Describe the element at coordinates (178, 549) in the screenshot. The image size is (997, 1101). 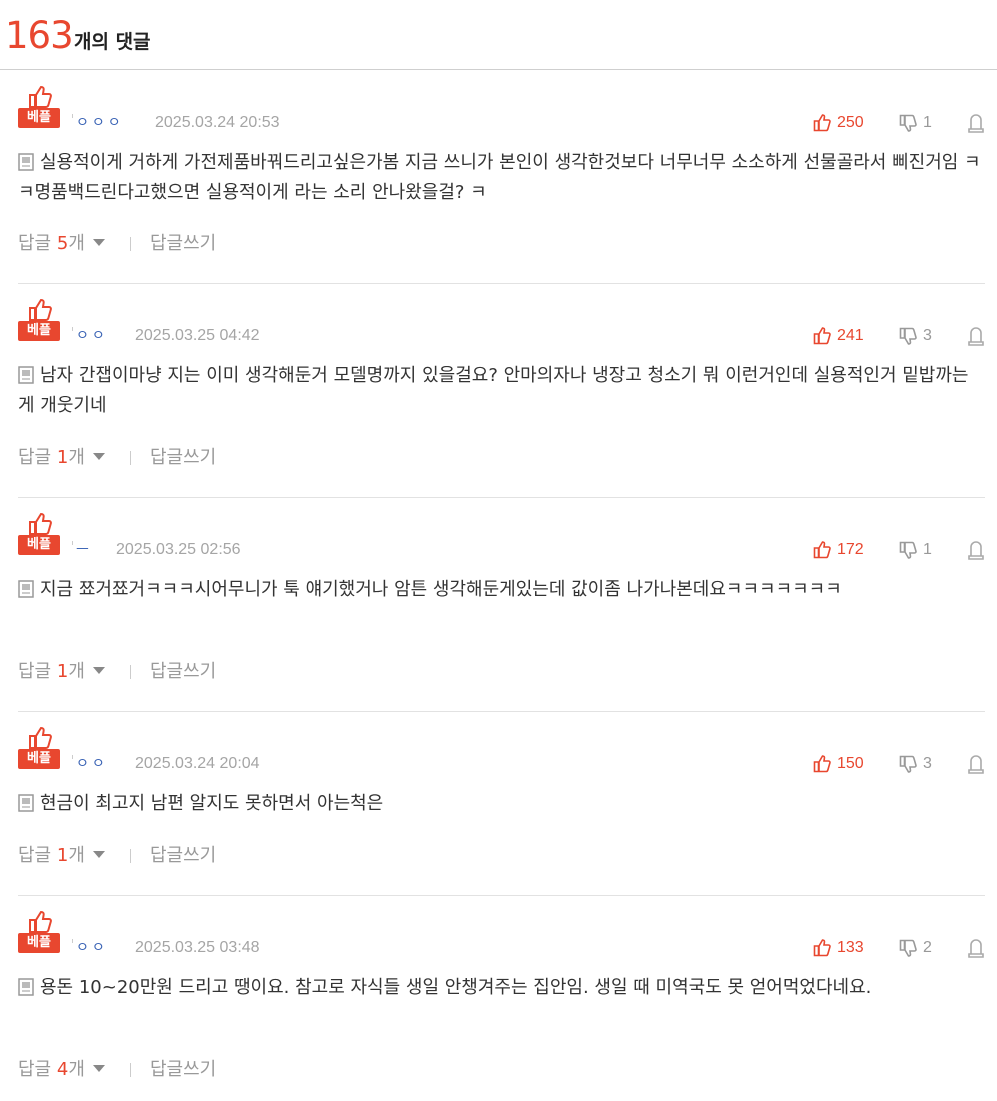
I see `comment-date: 2025.03.25 02:56` at that location.